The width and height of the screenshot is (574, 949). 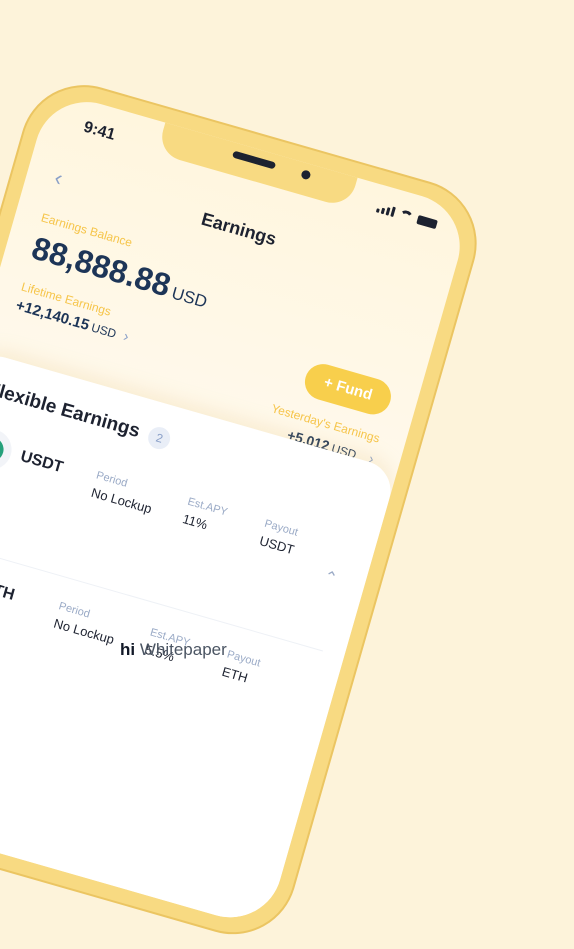 What do you see at coordinates (183, 649) in the screenshot?
I see `whitepaper-label: Whitepaper` at bounding box center [183, 649].